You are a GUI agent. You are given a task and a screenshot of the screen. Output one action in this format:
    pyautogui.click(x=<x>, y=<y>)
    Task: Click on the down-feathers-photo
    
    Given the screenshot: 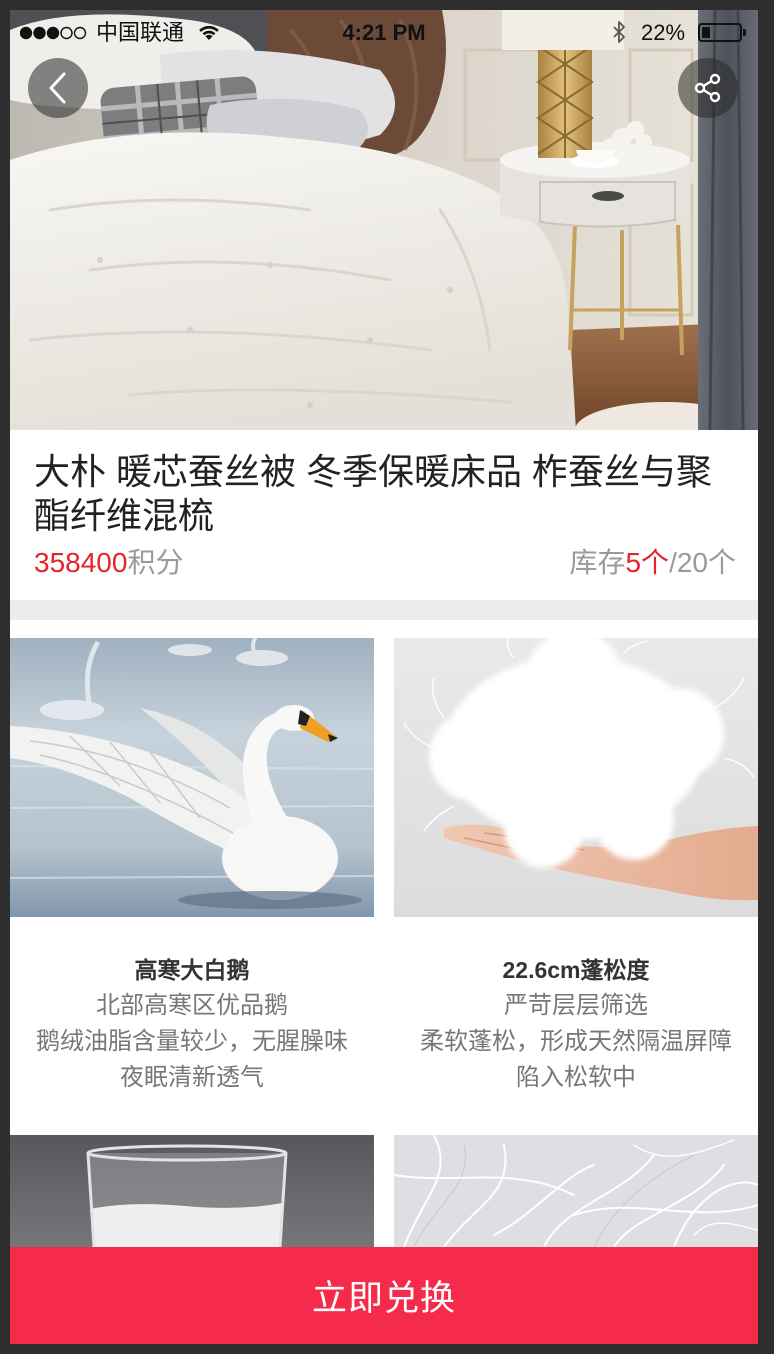 What is the action you would take?
    pyautogui.click(x=576, y=1191)
    